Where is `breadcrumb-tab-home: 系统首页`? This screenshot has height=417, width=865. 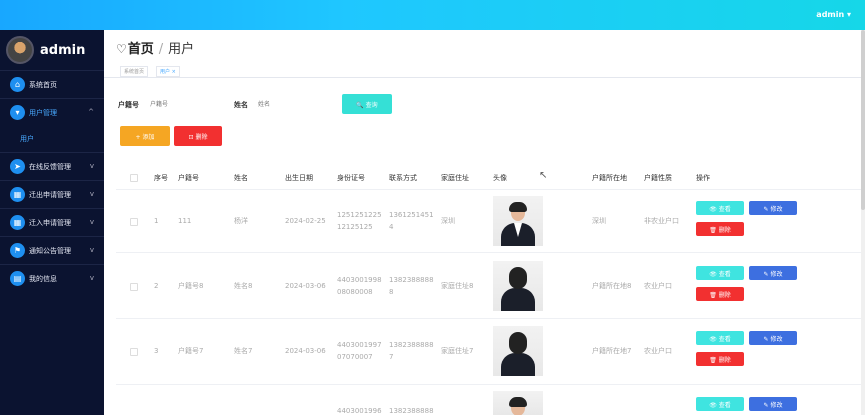
breadcrumb-tab-home: 系统首页 is located at coordinates (134, 71).